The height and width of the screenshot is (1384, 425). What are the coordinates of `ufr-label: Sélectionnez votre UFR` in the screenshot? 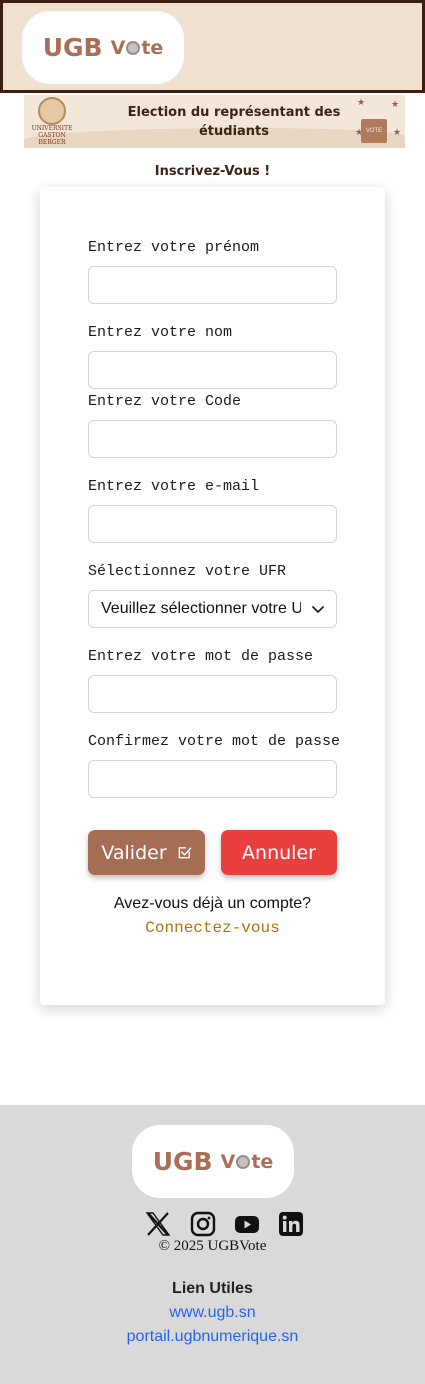 It's located at (187, 571).